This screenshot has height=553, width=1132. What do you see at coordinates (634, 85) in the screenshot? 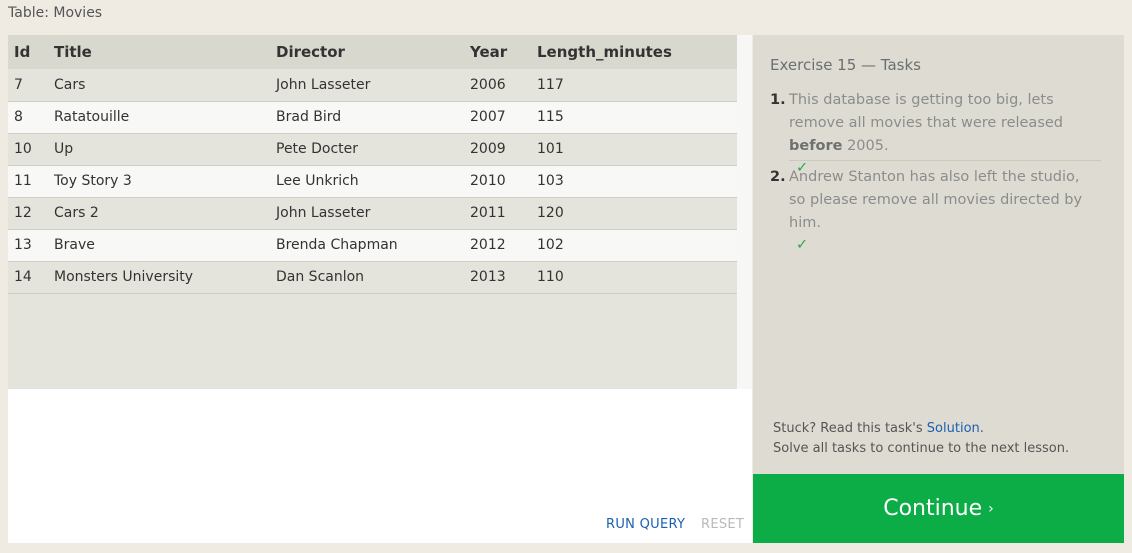
I see `cell-length: 117` at bounding box center [634, 85].